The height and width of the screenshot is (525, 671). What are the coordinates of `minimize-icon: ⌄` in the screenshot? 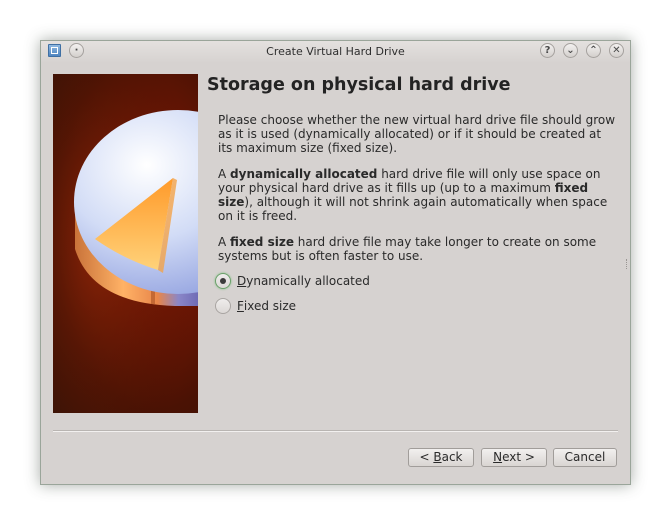 It's located at (570, 50).